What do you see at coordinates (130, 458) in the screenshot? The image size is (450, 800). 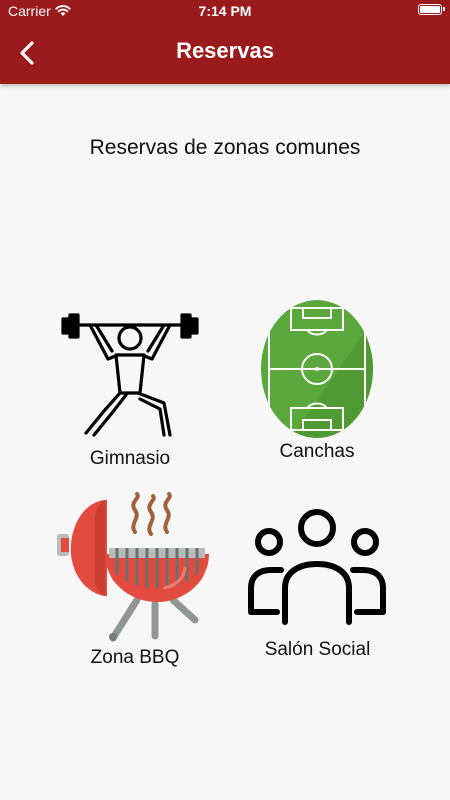 I see `zone-label-gimnasio: Gimnasio` at bounding box center [130, 458].